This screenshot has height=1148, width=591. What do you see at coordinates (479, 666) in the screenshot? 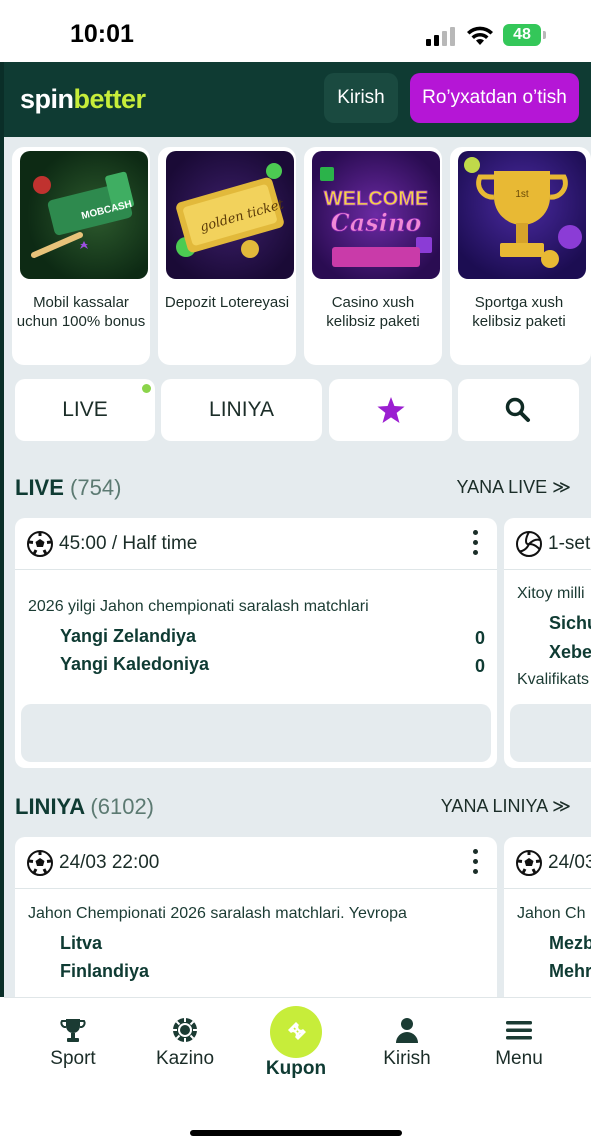
I see `score-away: 0` at bounding box center [479, 666].